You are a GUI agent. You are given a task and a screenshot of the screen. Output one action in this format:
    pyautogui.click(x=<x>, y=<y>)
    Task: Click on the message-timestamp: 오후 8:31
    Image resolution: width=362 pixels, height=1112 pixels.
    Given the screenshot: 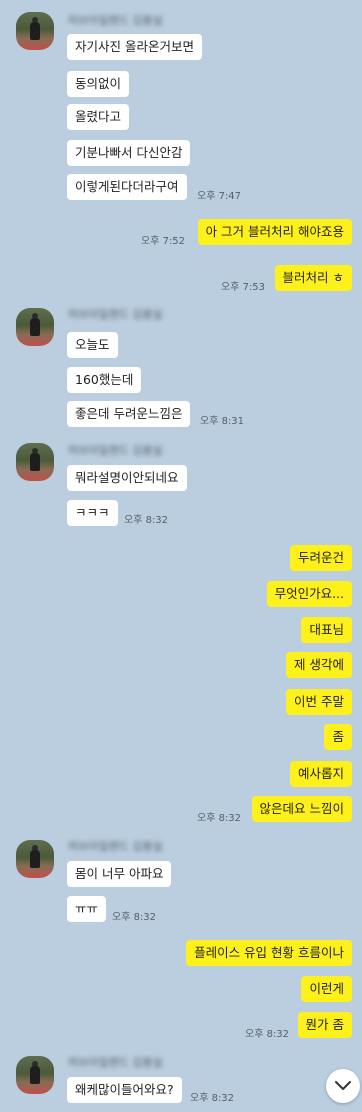 What is the action you would take?
    pyautogui.click(x=222, y=421)
    